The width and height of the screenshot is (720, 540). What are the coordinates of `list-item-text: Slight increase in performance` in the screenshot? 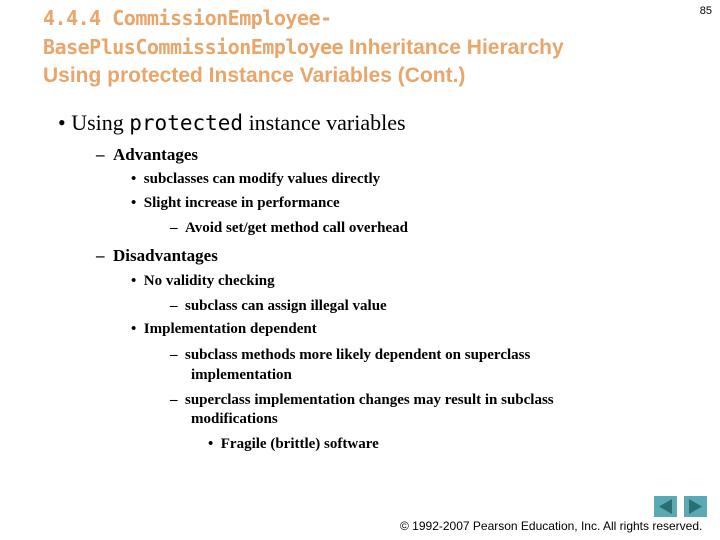 It's located at (241, 203).